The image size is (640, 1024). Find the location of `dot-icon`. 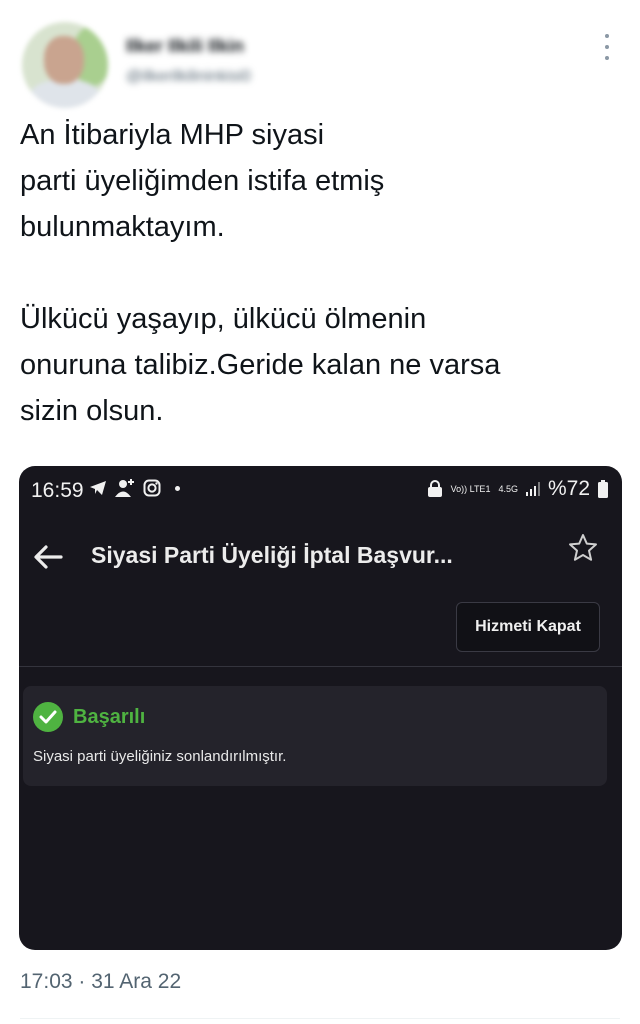

dot-icon is located at coordinates (177, 488).